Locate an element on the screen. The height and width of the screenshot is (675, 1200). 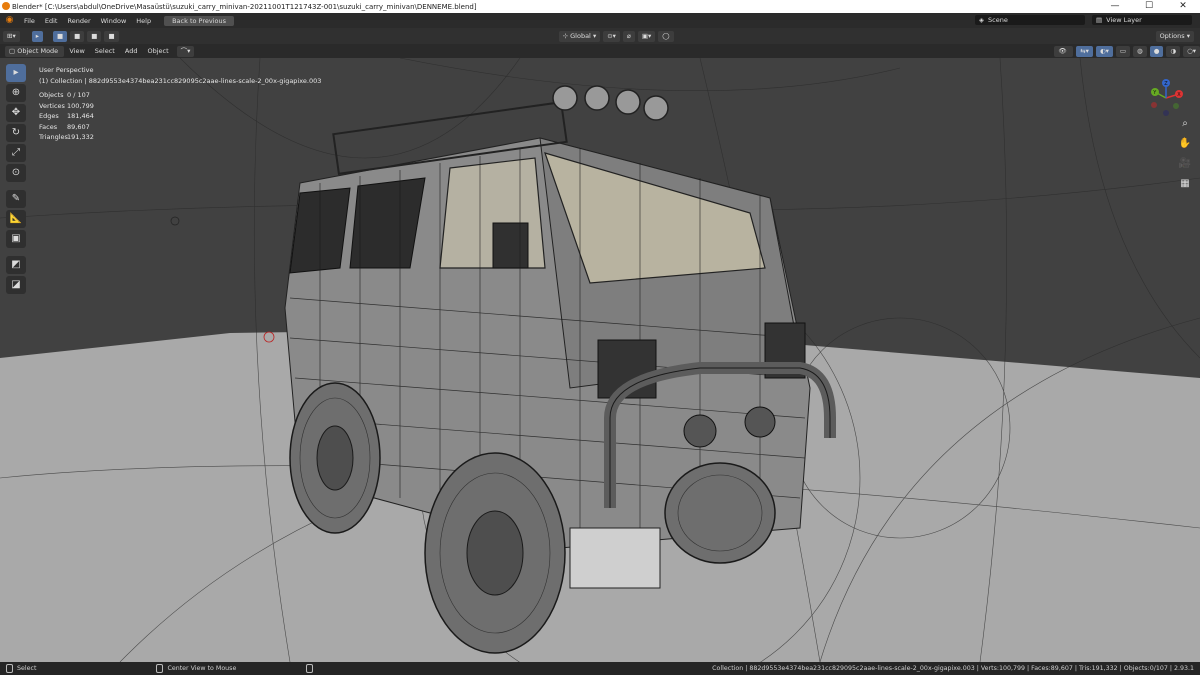
transform-tool-icon: ⊙ is located at coordinates (16, 173).